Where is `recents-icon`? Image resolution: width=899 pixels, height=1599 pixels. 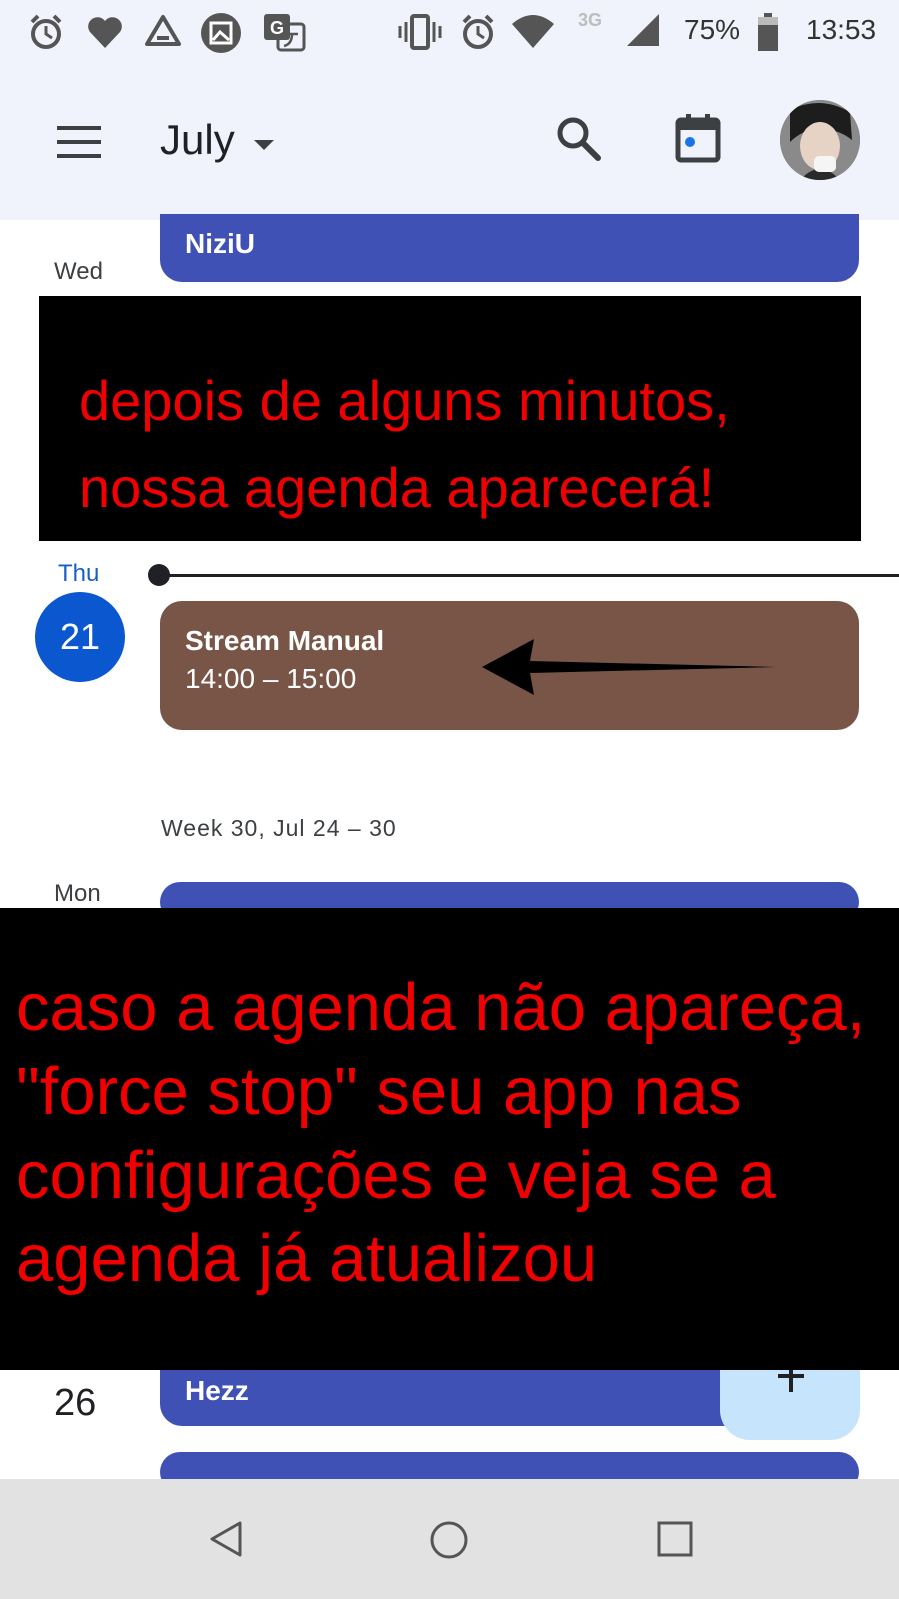
recents-icon is located at coordinates (675, 1539).